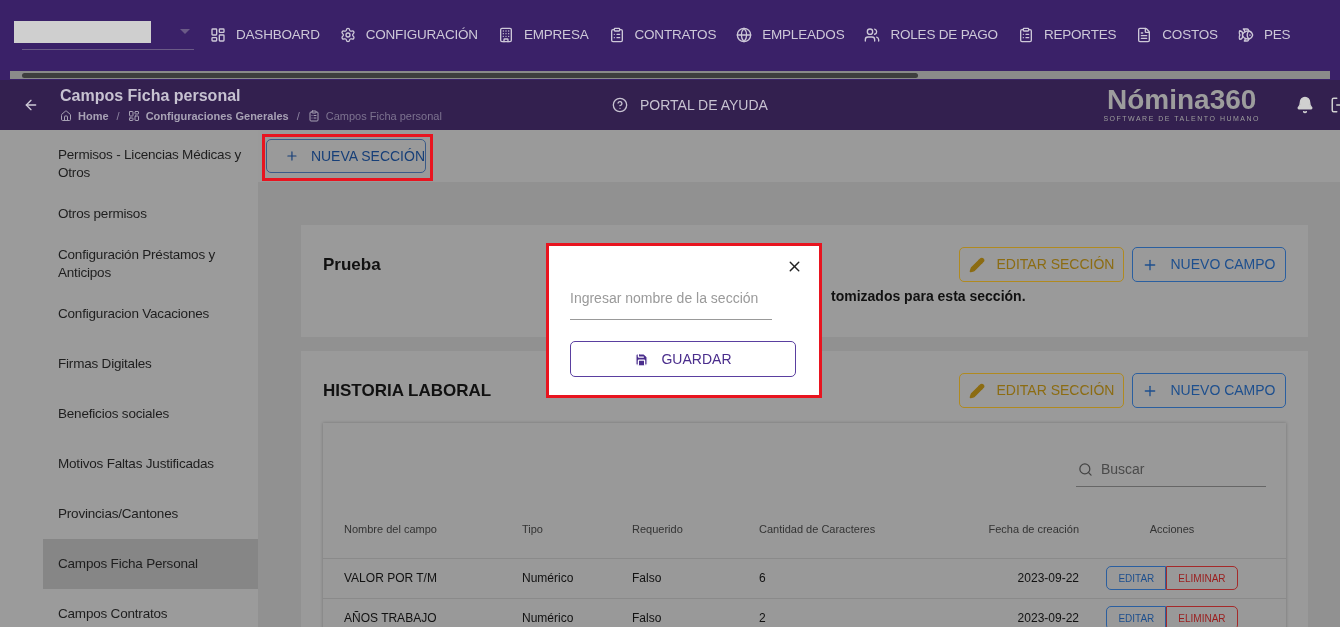  What do you see at coordinates (390, 529) in the screenshot?
I see `column-header: Nombre del campo` at bounding box center [390, 529].